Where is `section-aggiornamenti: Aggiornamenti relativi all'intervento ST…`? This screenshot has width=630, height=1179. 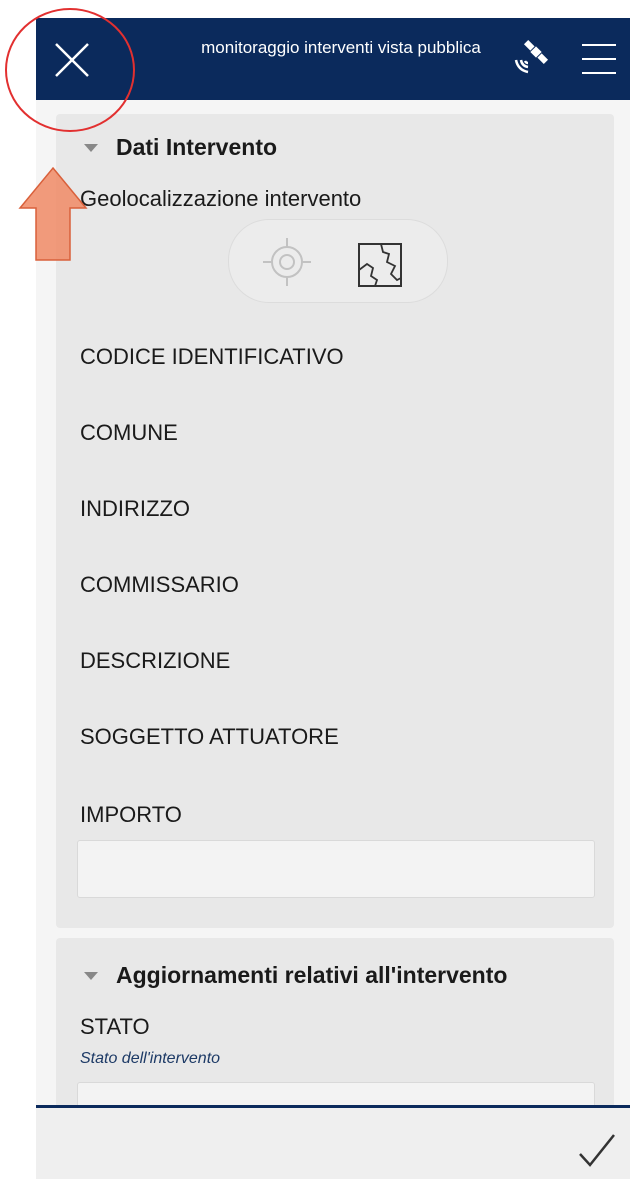
section-aggiornamenti: Aggiornamenti relativi all'intervento ST… is located at coordinates (335, 1022).